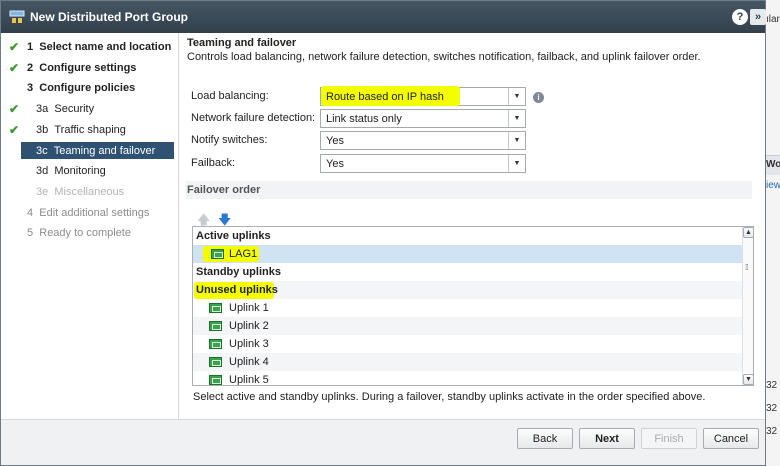  Describe the element at coordinates (242, 43) in the screenshot. I see `page-title: Teaming and failover` at that location.